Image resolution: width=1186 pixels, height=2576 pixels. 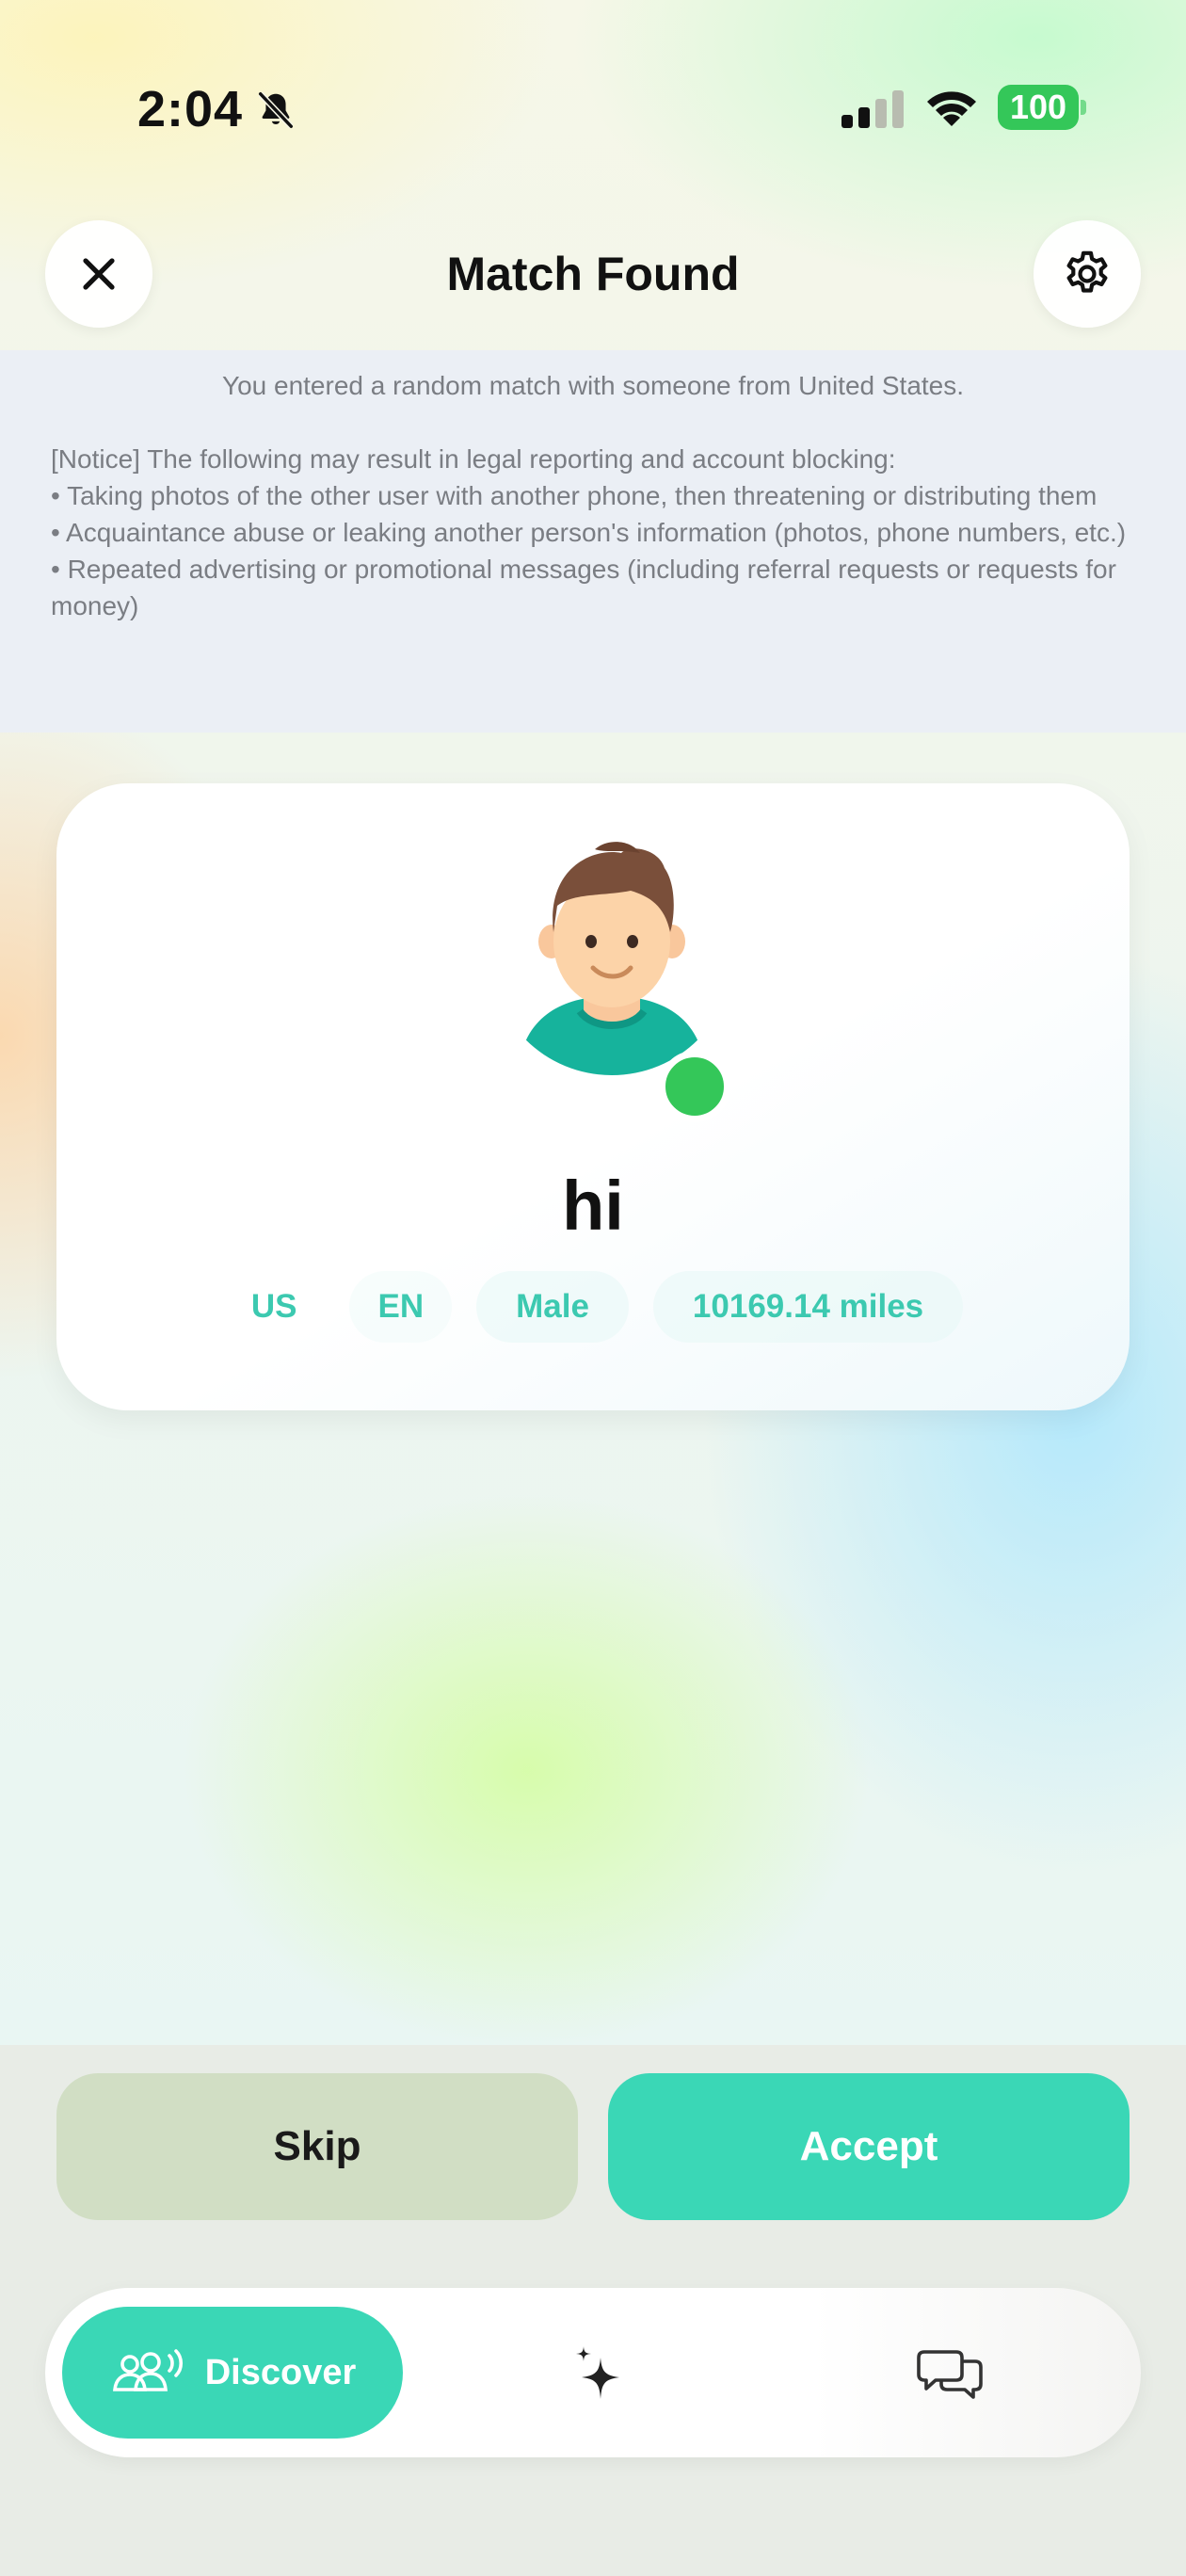 I want to click on gender-tag: Male, so click(x=552, y=1307).